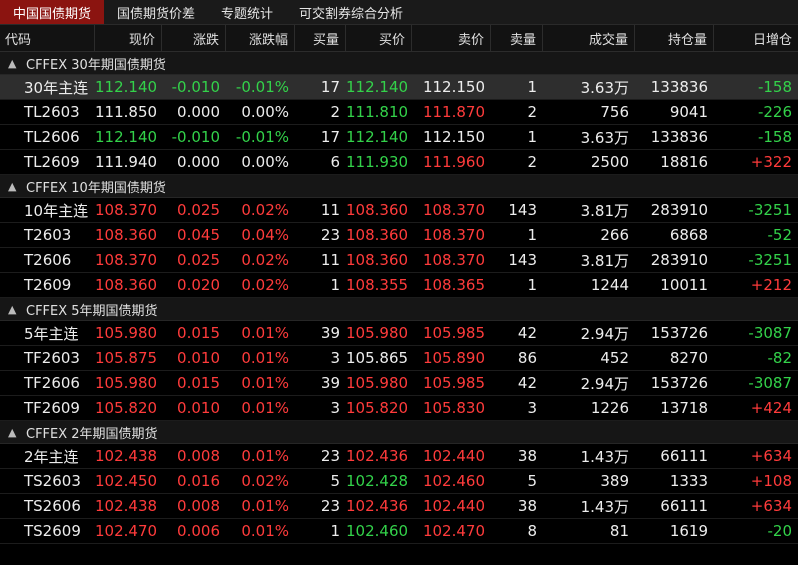  What do you see at coordinates (156, 12) in the screenshot?
I see `tab-treasury-futures-spread: 国债期货价差` at bounding box center [156, 12].